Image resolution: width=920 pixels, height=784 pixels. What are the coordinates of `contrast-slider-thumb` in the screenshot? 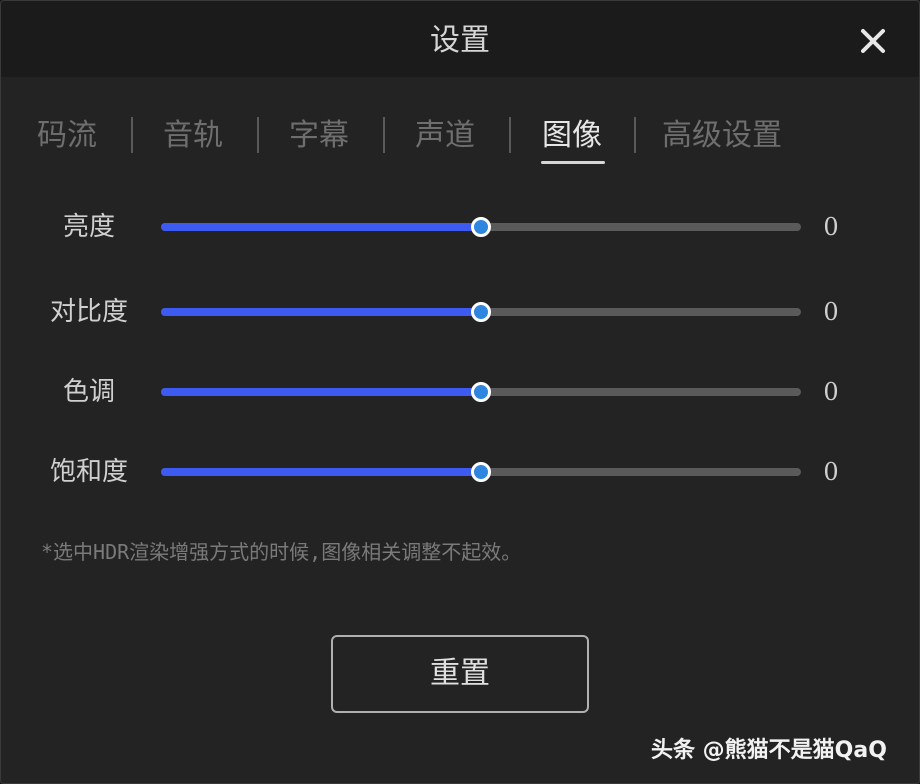 It's located at (481, 312).